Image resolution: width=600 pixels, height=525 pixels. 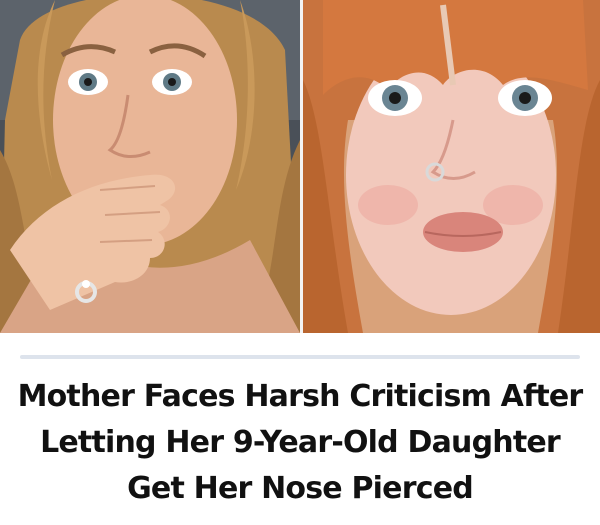 I want to click on headline-line-3: Get Her Nose Pierced, so click(x=300, y=488).